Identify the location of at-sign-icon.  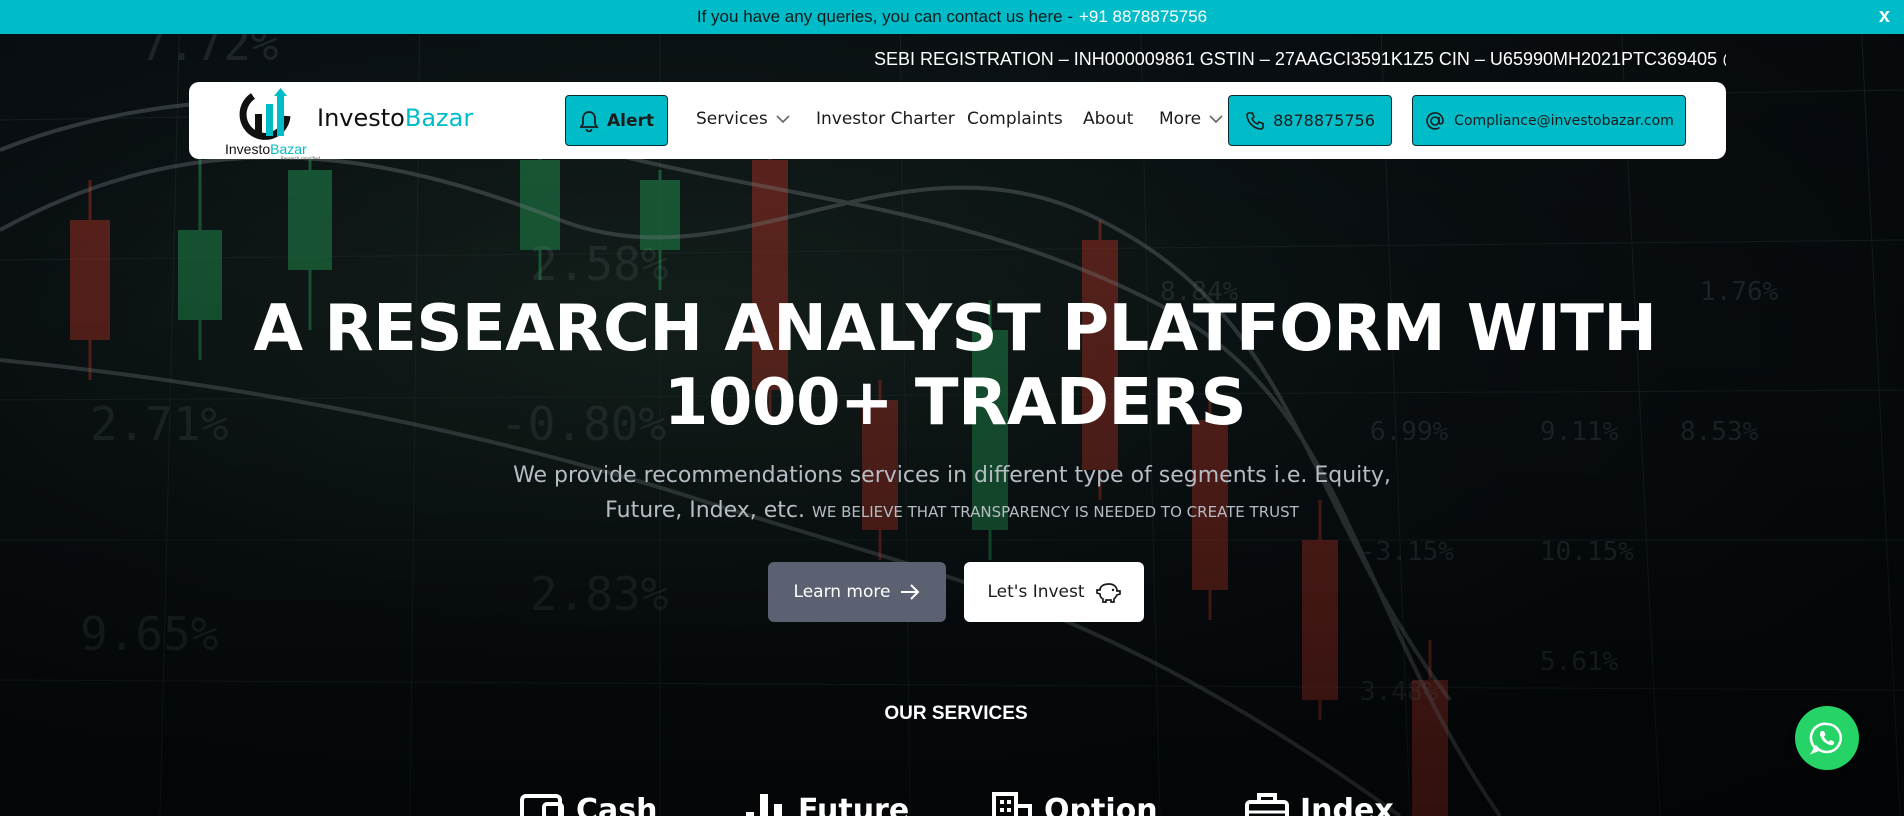
(1435, 120).